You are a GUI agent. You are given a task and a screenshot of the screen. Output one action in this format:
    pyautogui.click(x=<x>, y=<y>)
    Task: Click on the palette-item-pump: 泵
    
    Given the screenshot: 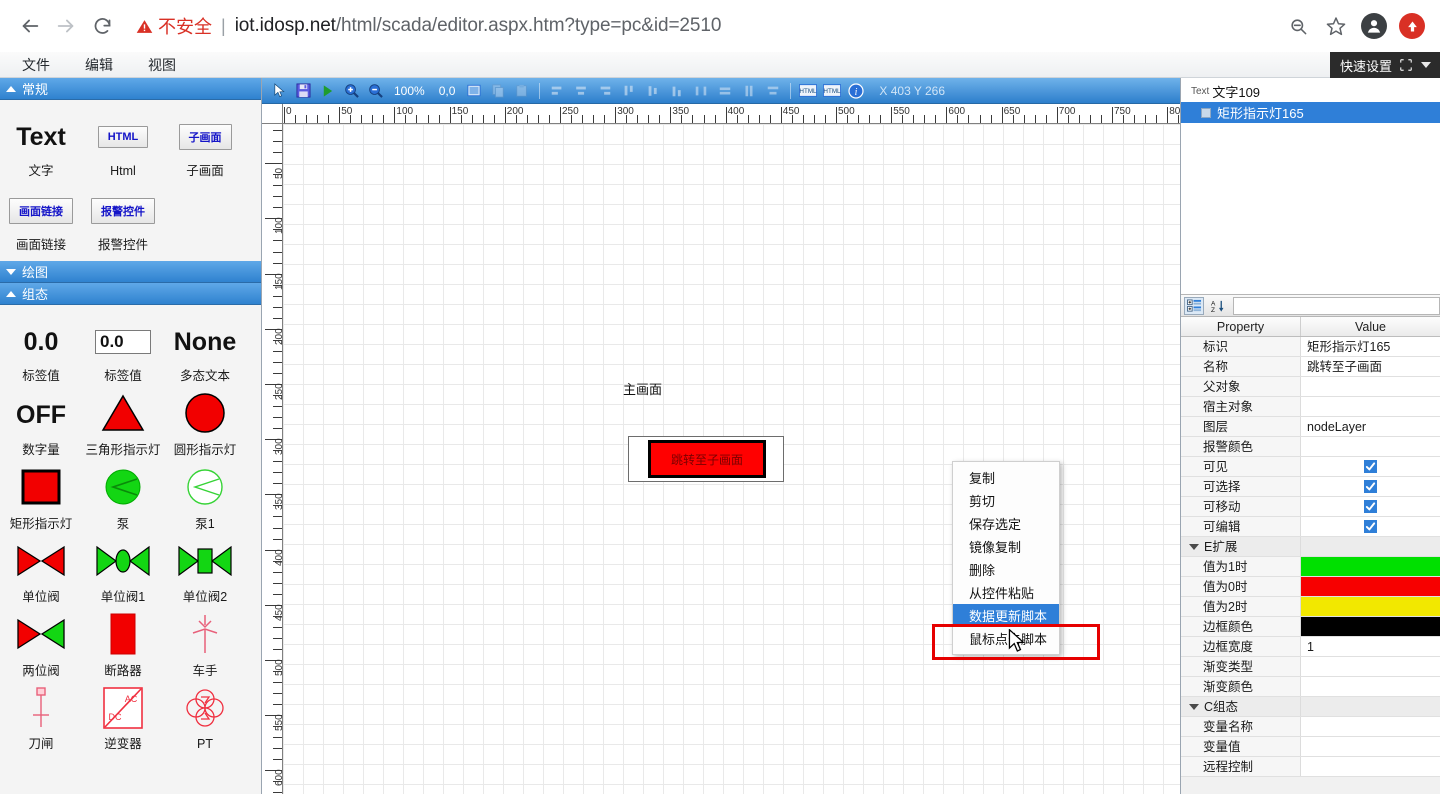 What is the action you would take?
    pyautogui.click(x=123, y=498)
    